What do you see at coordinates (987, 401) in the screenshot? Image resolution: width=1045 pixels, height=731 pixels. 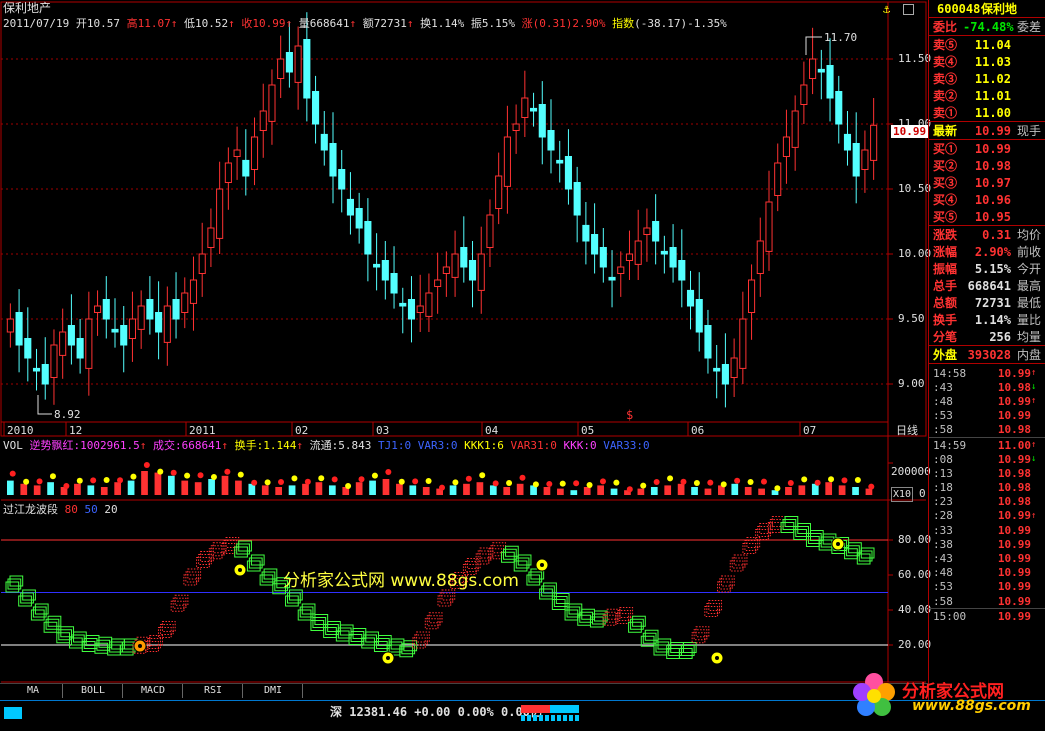 I see `tick-row: :48 10.99 ↑` at bounding box center [987, 401].